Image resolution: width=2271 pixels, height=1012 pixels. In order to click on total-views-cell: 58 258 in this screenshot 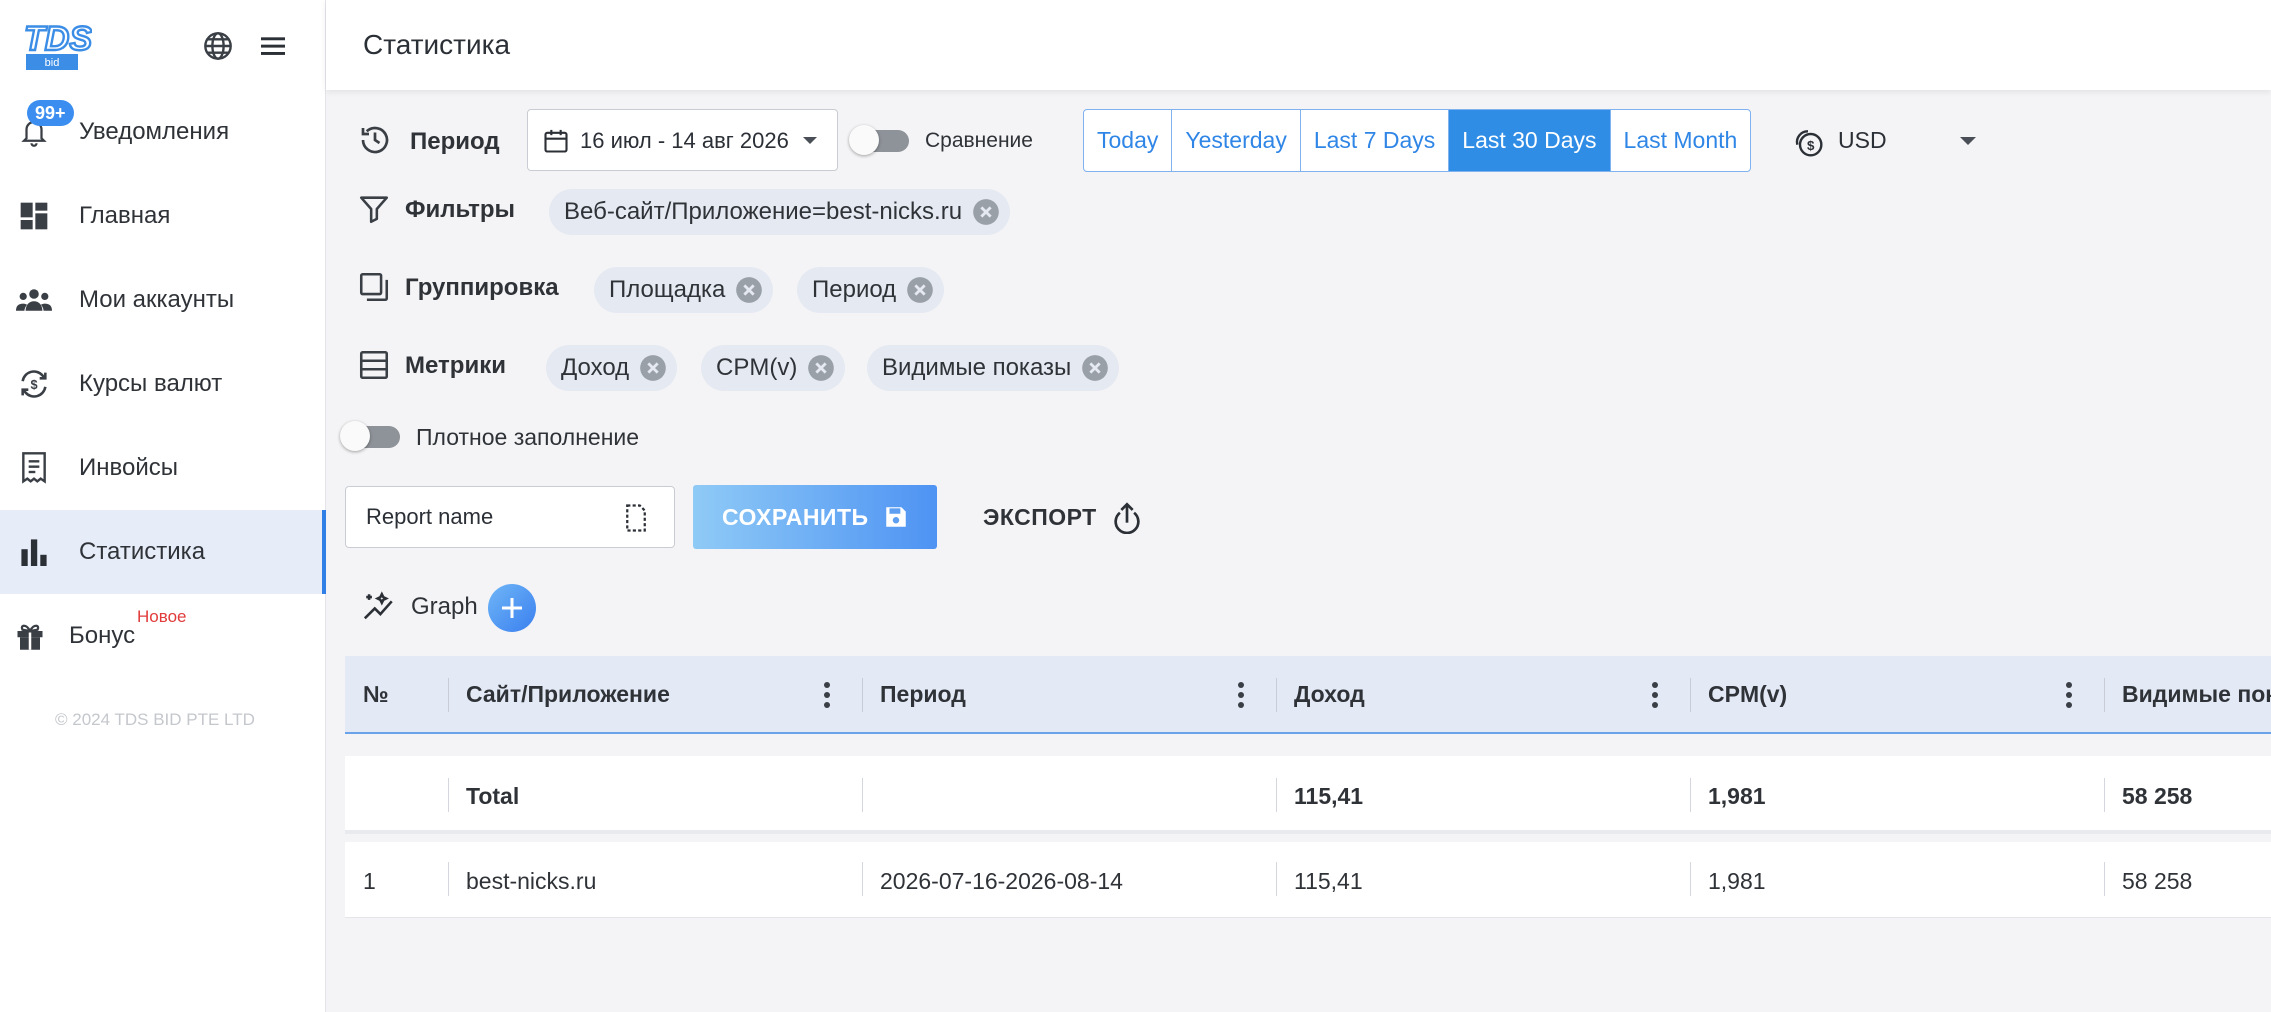, I will do `click(2157, 796)`.